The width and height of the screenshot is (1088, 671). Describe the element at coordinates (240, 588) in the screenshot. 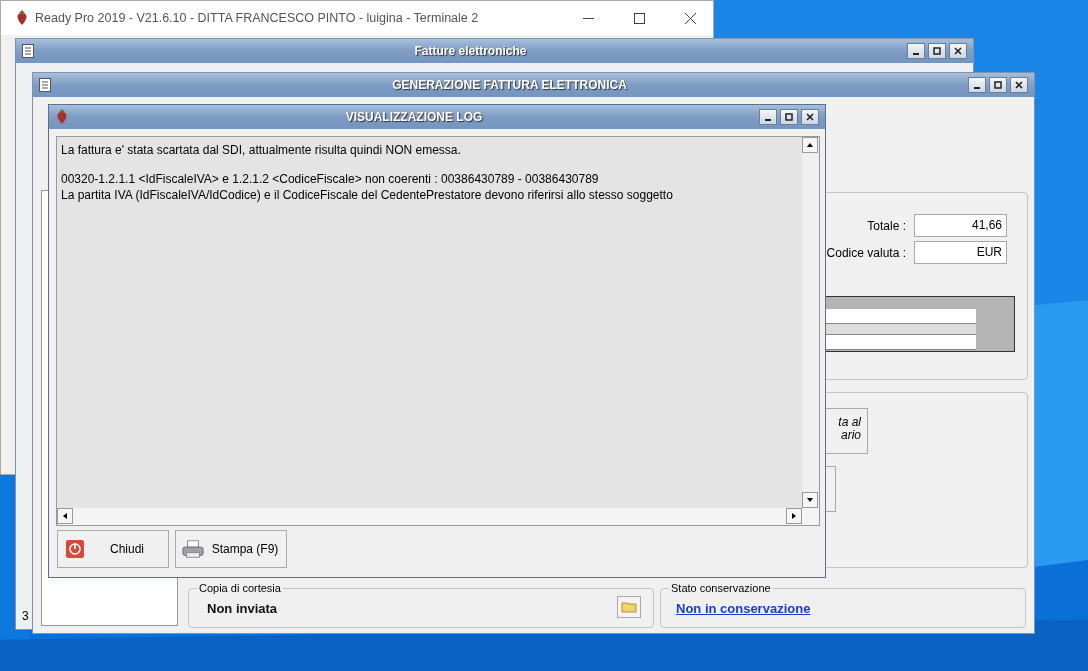

I see `group-legend: Copia di cortesia` at that location.